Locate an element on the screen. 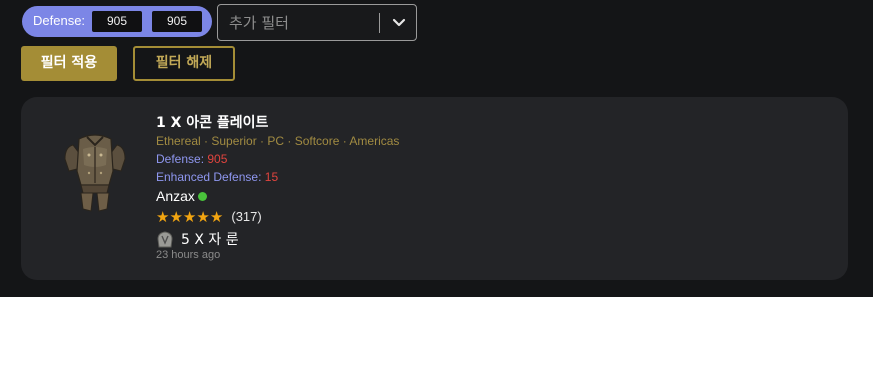  posted-time: 23 hours ago is located at coordinates (188, 255).